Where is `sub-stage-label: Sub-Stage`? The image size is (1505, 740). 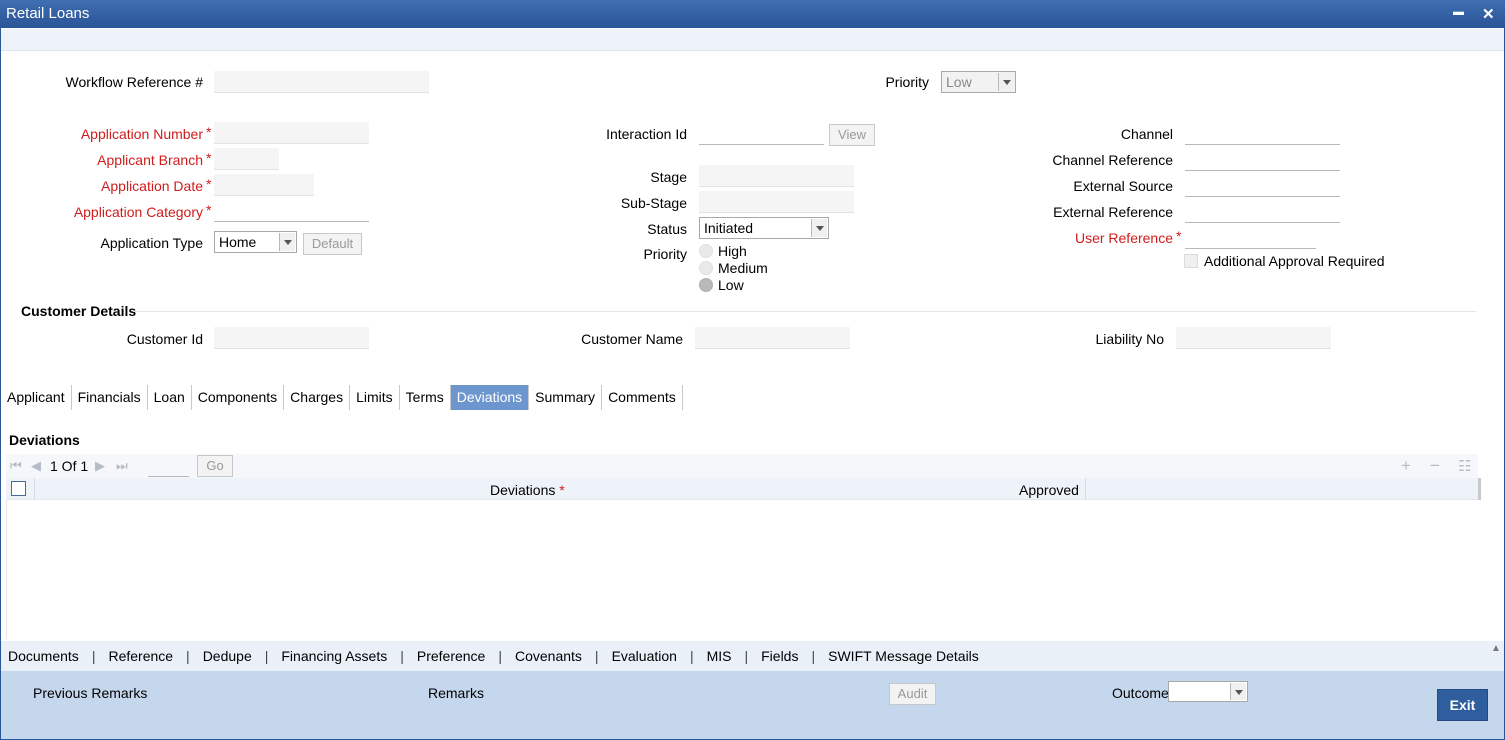 sub-stage-label: Sub-Stage is located at coordinates (653, 203).